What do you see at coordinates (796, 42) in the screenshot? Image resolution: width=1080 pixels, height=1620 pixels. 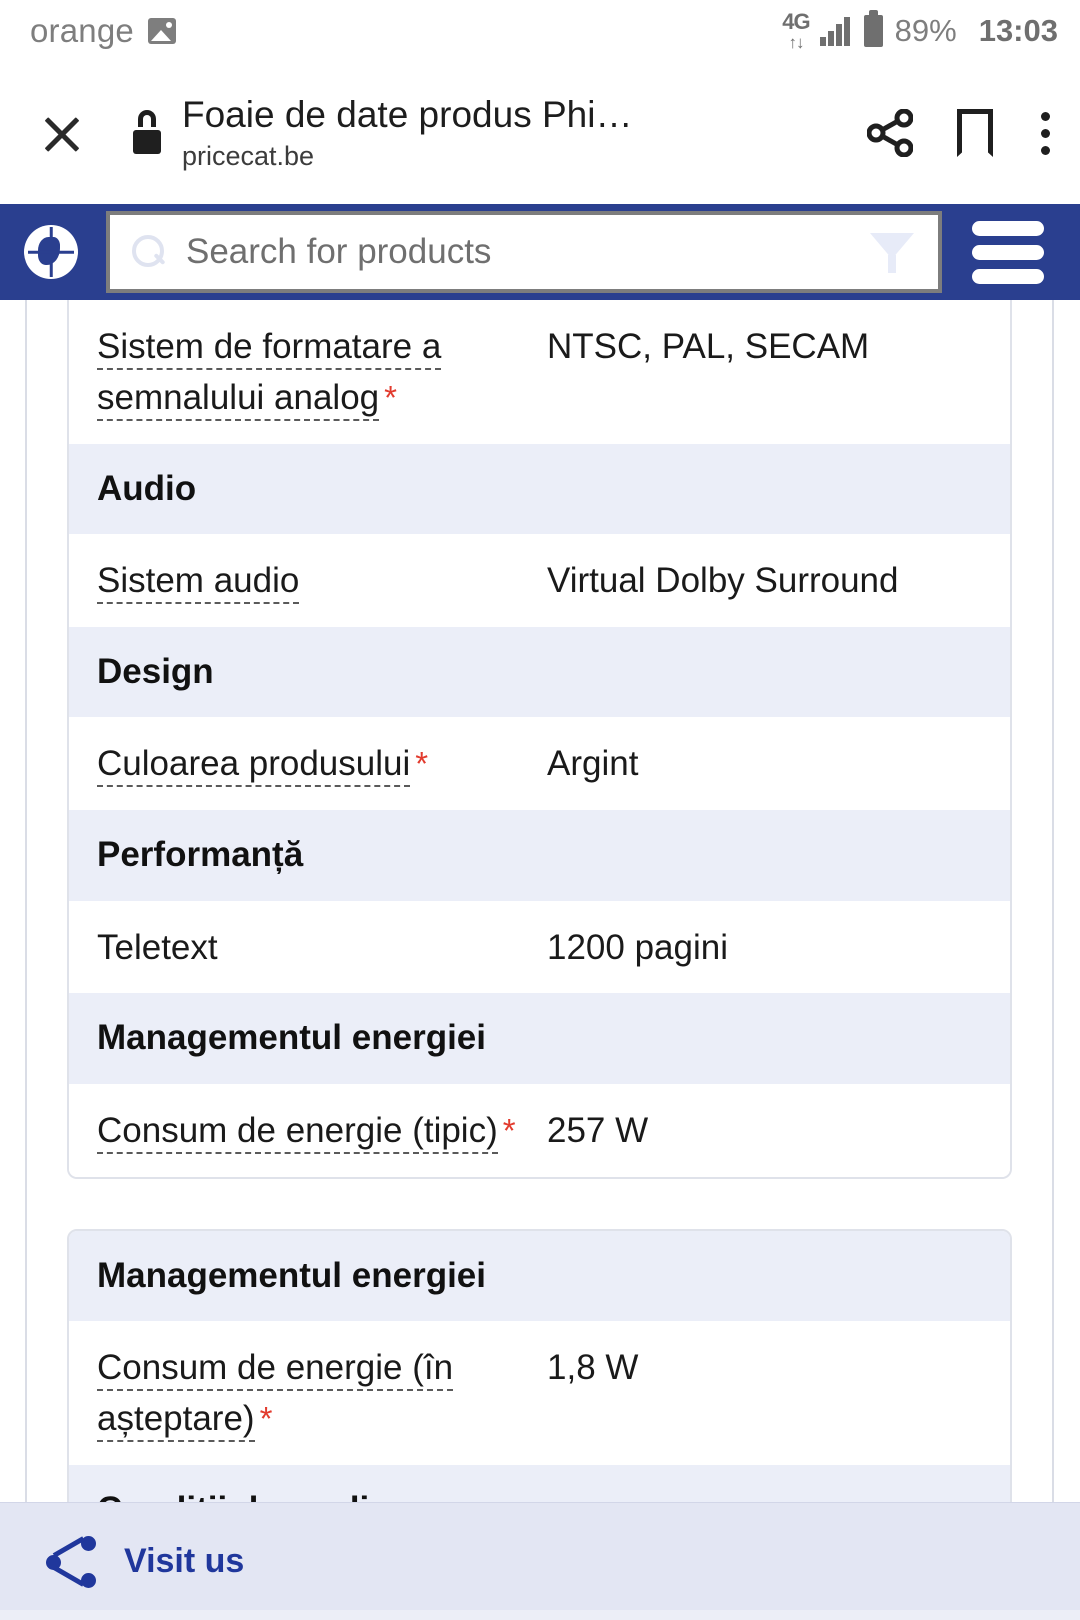 I see `data-transfer-arrows-icon: ↑↓` at bounding box center [796, 42].